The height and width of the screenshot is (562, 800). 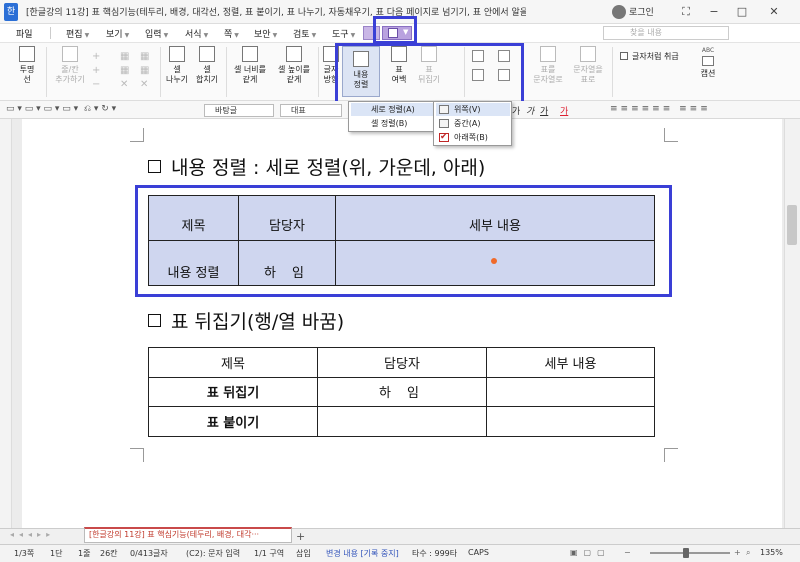 What do you see at coordinates (627, 552) in the screenshot?
I see `zoom-out-icon: −` at bounding box center [627, 552].